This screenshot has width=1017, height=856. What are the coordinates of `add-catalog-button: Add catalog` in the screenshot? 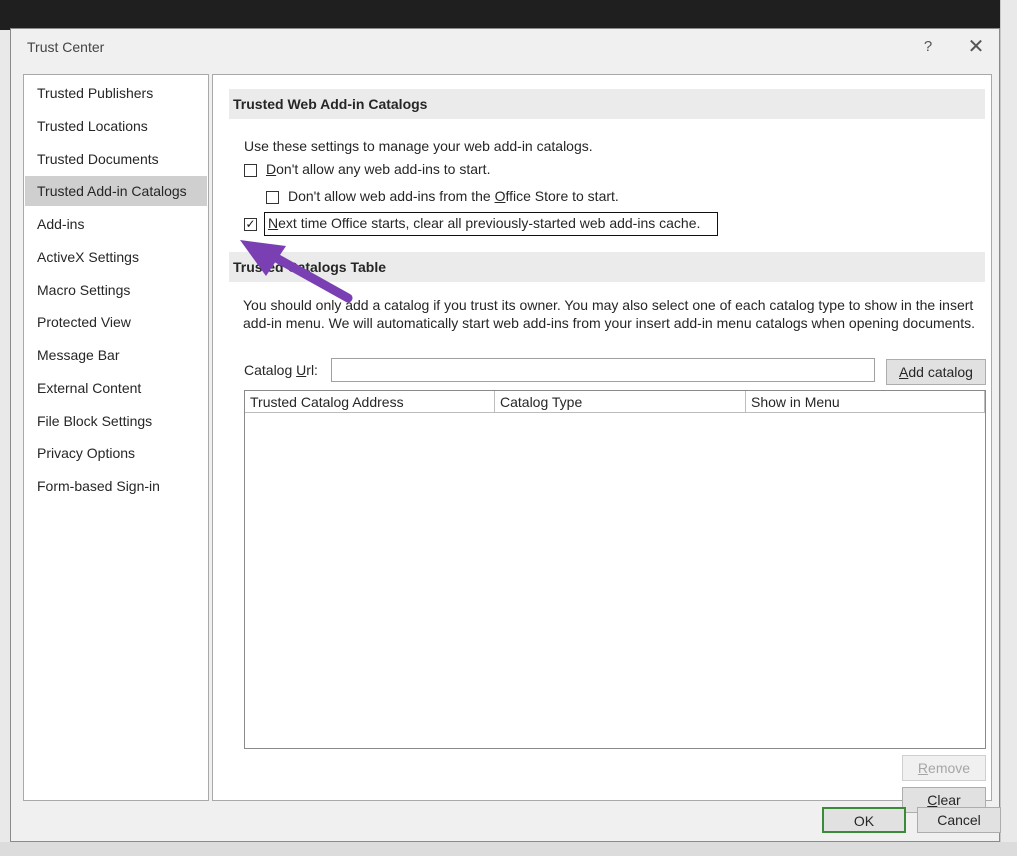 It's located at (936, 372).